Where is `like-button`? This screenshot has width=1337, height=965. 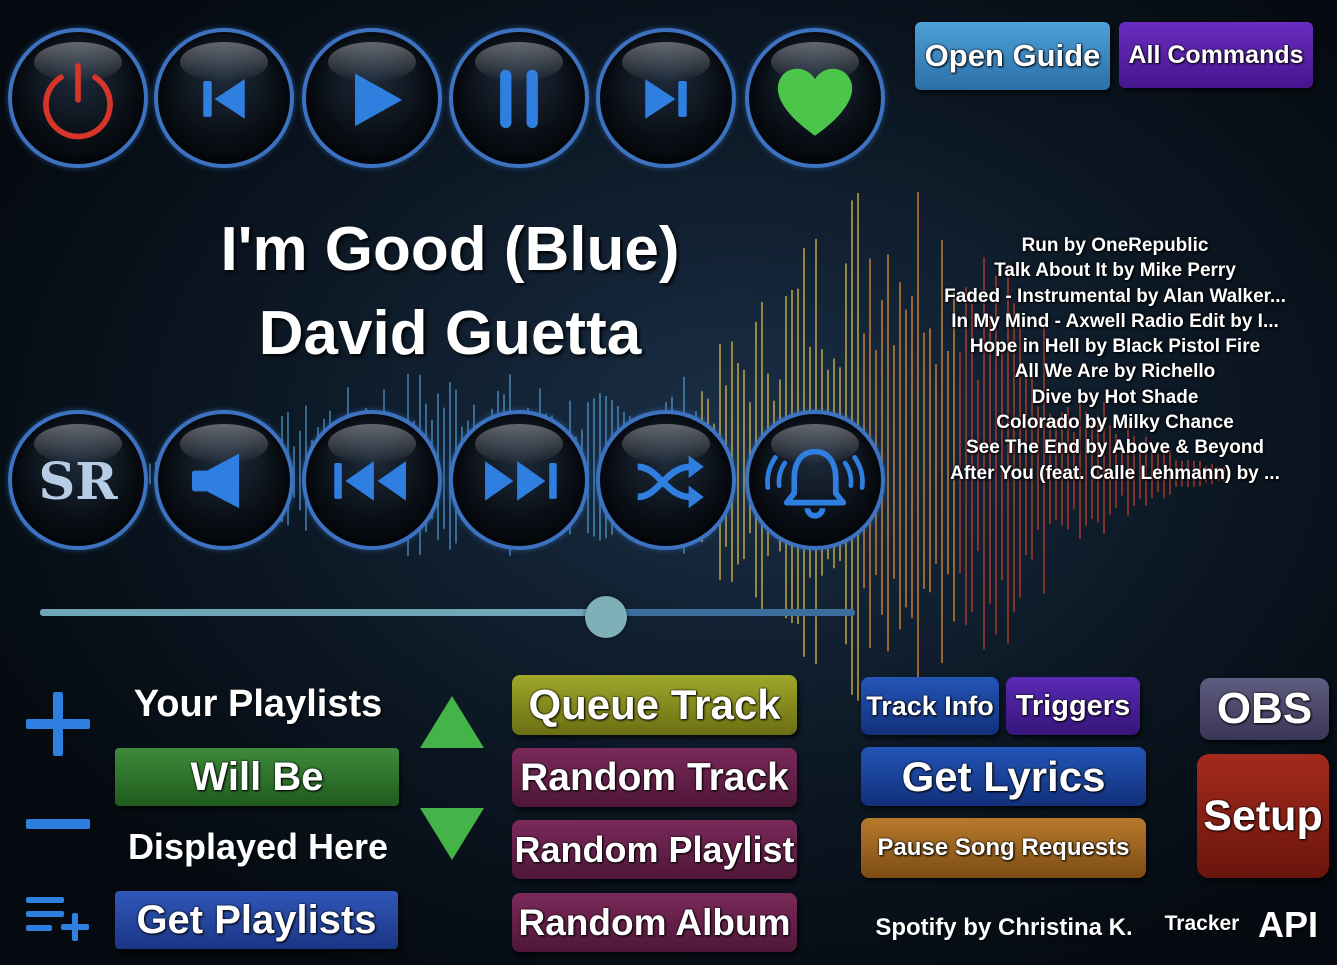 like-button is located at coordinates (815, 98).